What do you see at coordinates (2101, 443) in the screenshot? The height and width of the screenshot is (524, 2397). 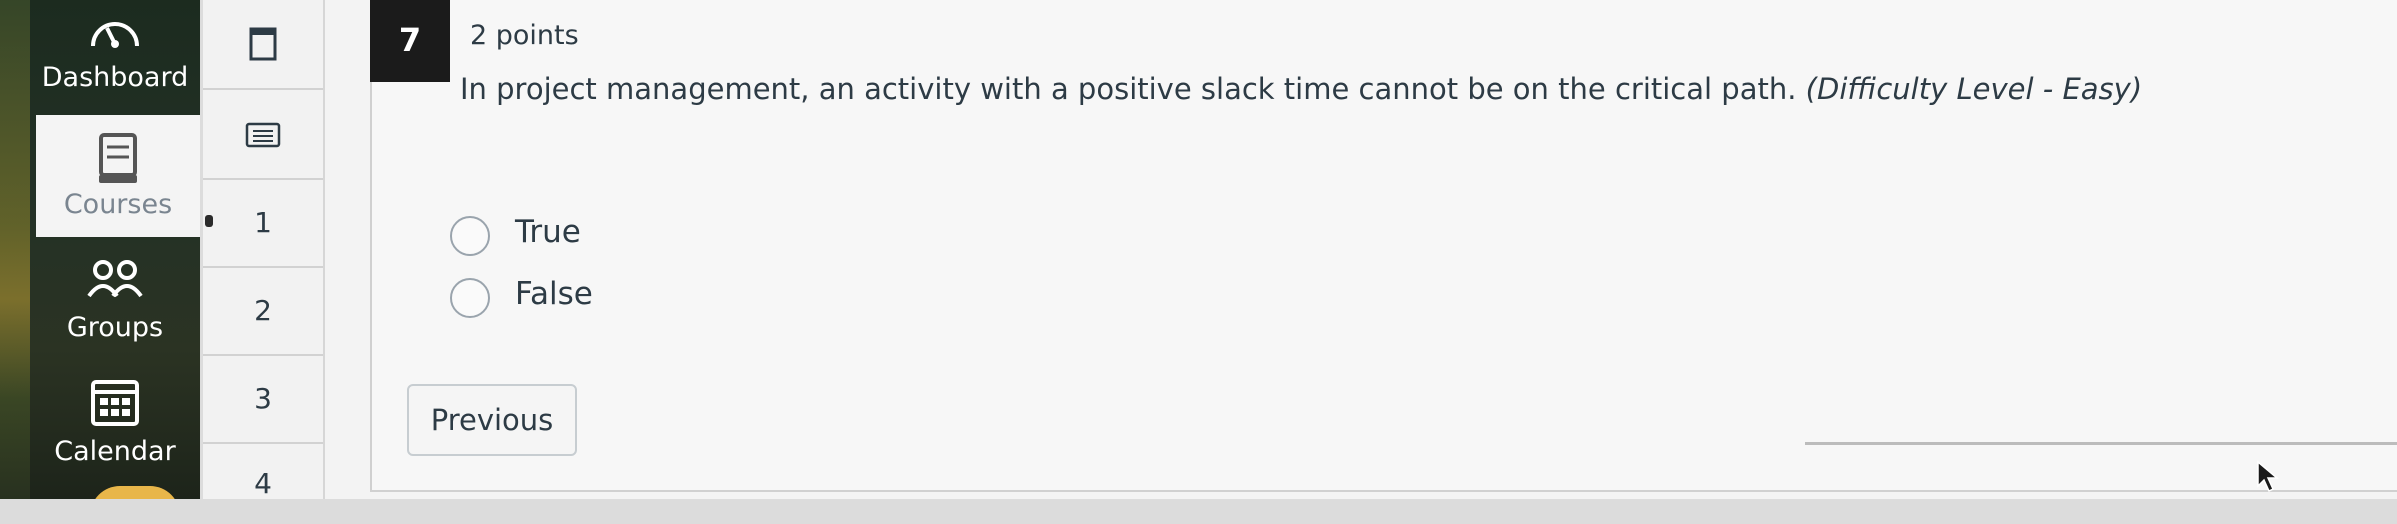 I see `divider` at bounding box center [2101, 443].